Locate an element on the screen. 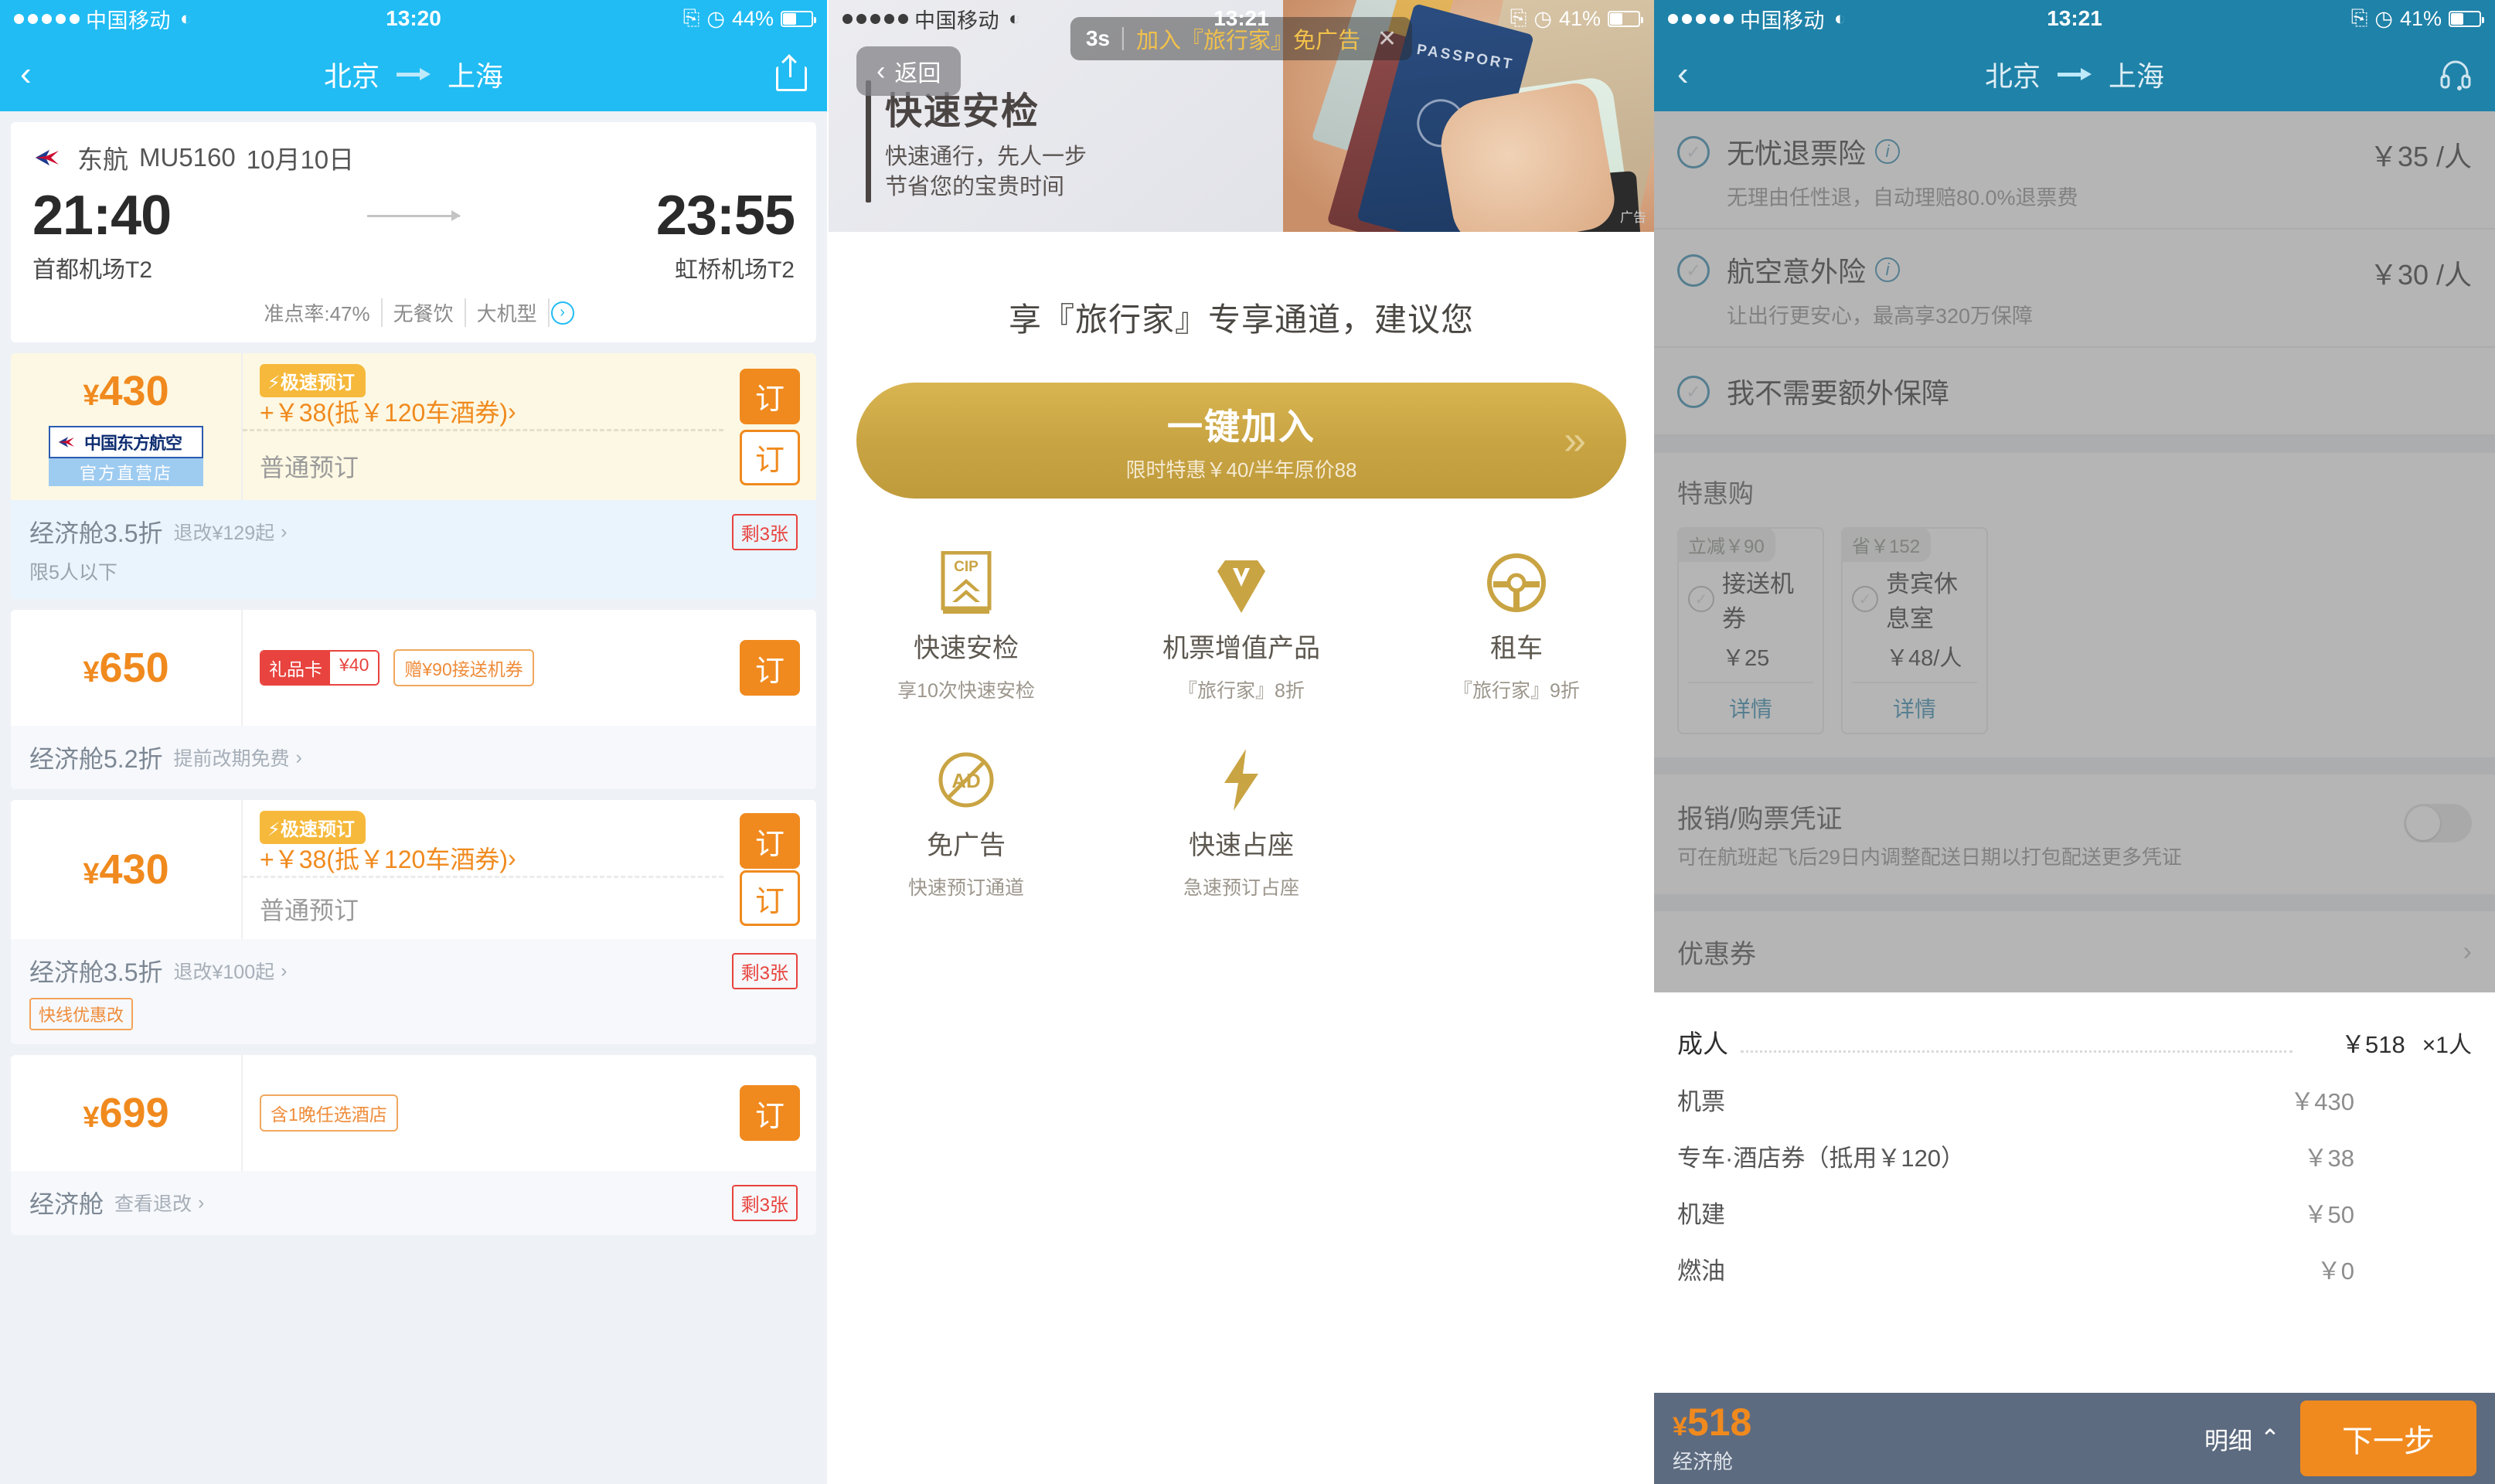 The image size is (2495, 1484). promo-card-transfer: 立减￥90 ✓ 接送机券 ￥25 详情 is located at coordinates (1750, 630).